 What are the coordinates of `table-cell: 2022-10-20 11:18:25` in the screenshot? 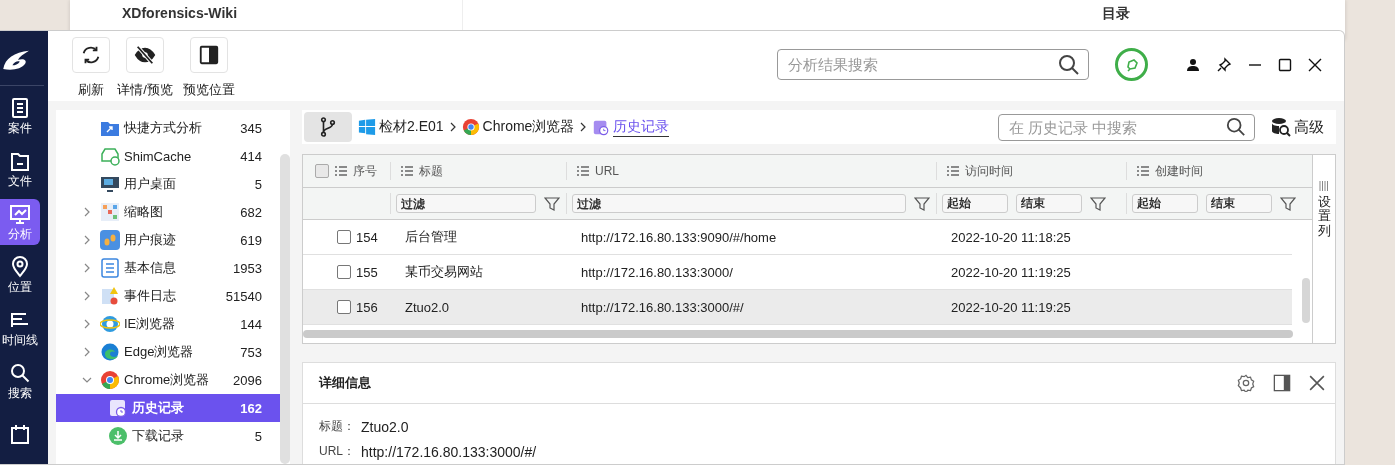 It's located at (1011, 237).